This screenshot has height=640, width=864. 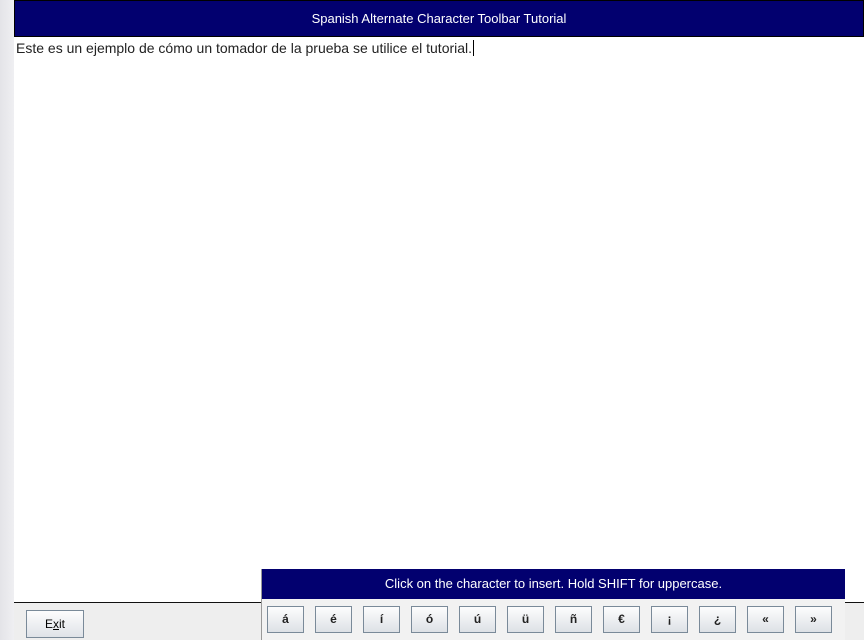 What do you see at coordinates (669, 619) in the screenshot?
I see `char-button-inverted-exclamation: ¡` at bounding box center [669, 619].